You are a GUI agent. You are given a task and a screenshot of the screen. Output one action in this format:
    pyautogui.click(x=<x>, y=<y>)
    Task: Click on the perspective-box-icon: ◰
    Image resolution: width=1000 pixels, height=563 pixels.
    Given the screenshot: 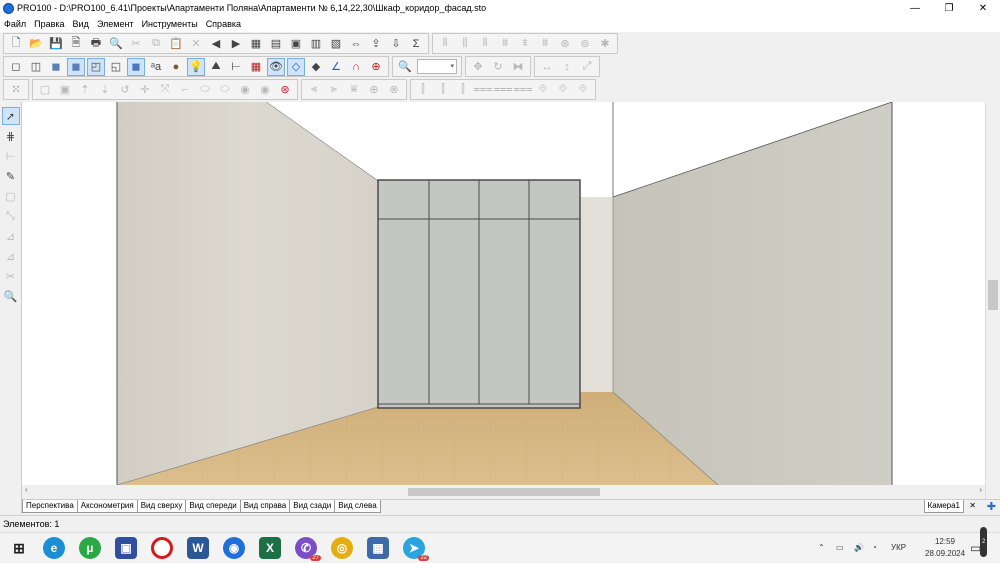 What is the action you would take?
    pyautogui.click(x=96, y=66)
    